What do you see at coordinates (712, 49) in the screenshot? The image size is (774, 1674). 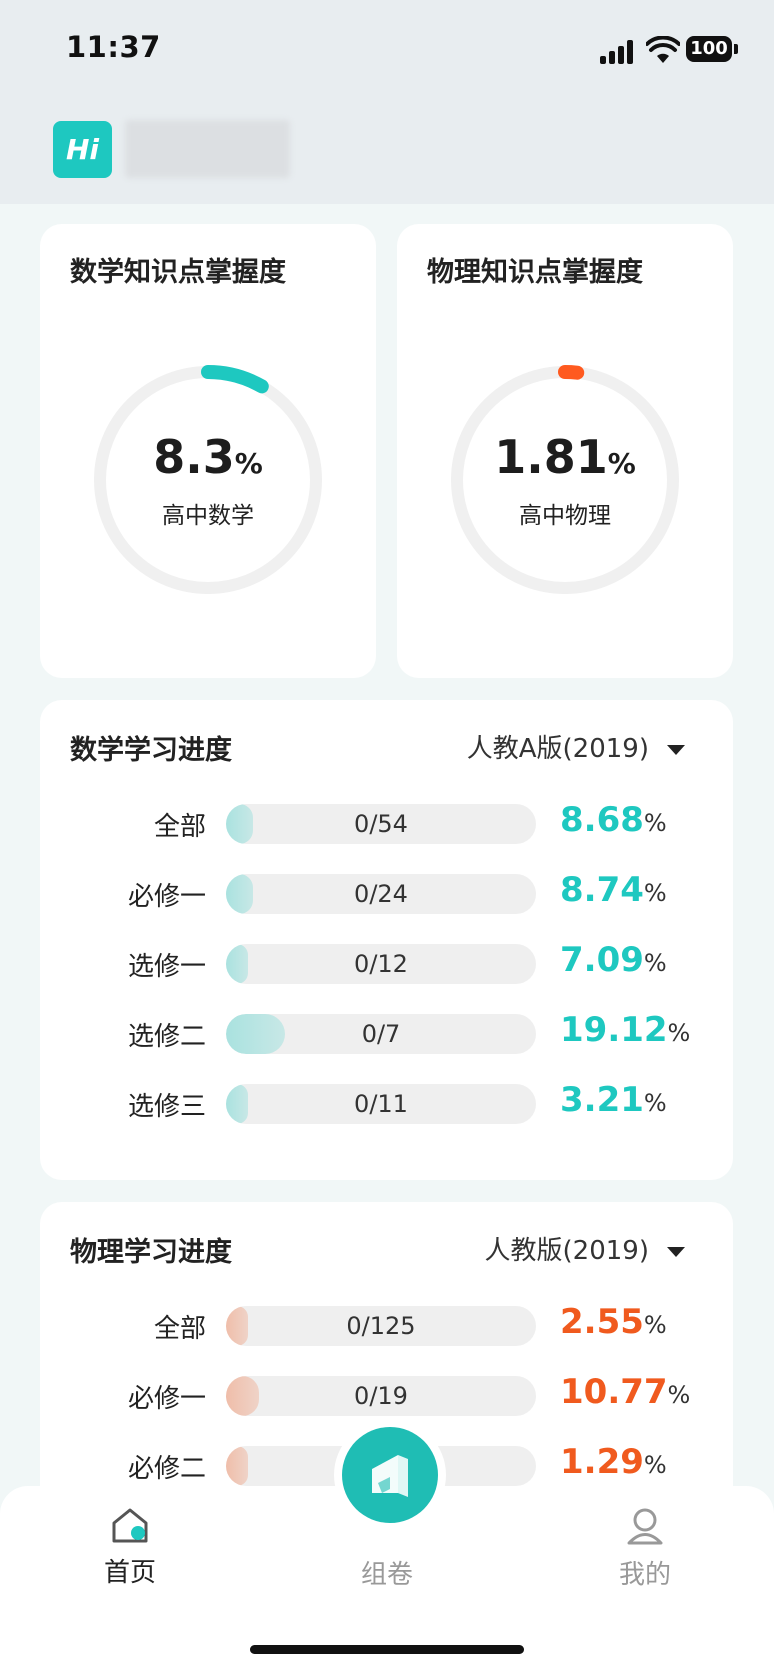 I see `battery-icon: 100` at bounding box center [712, 49].